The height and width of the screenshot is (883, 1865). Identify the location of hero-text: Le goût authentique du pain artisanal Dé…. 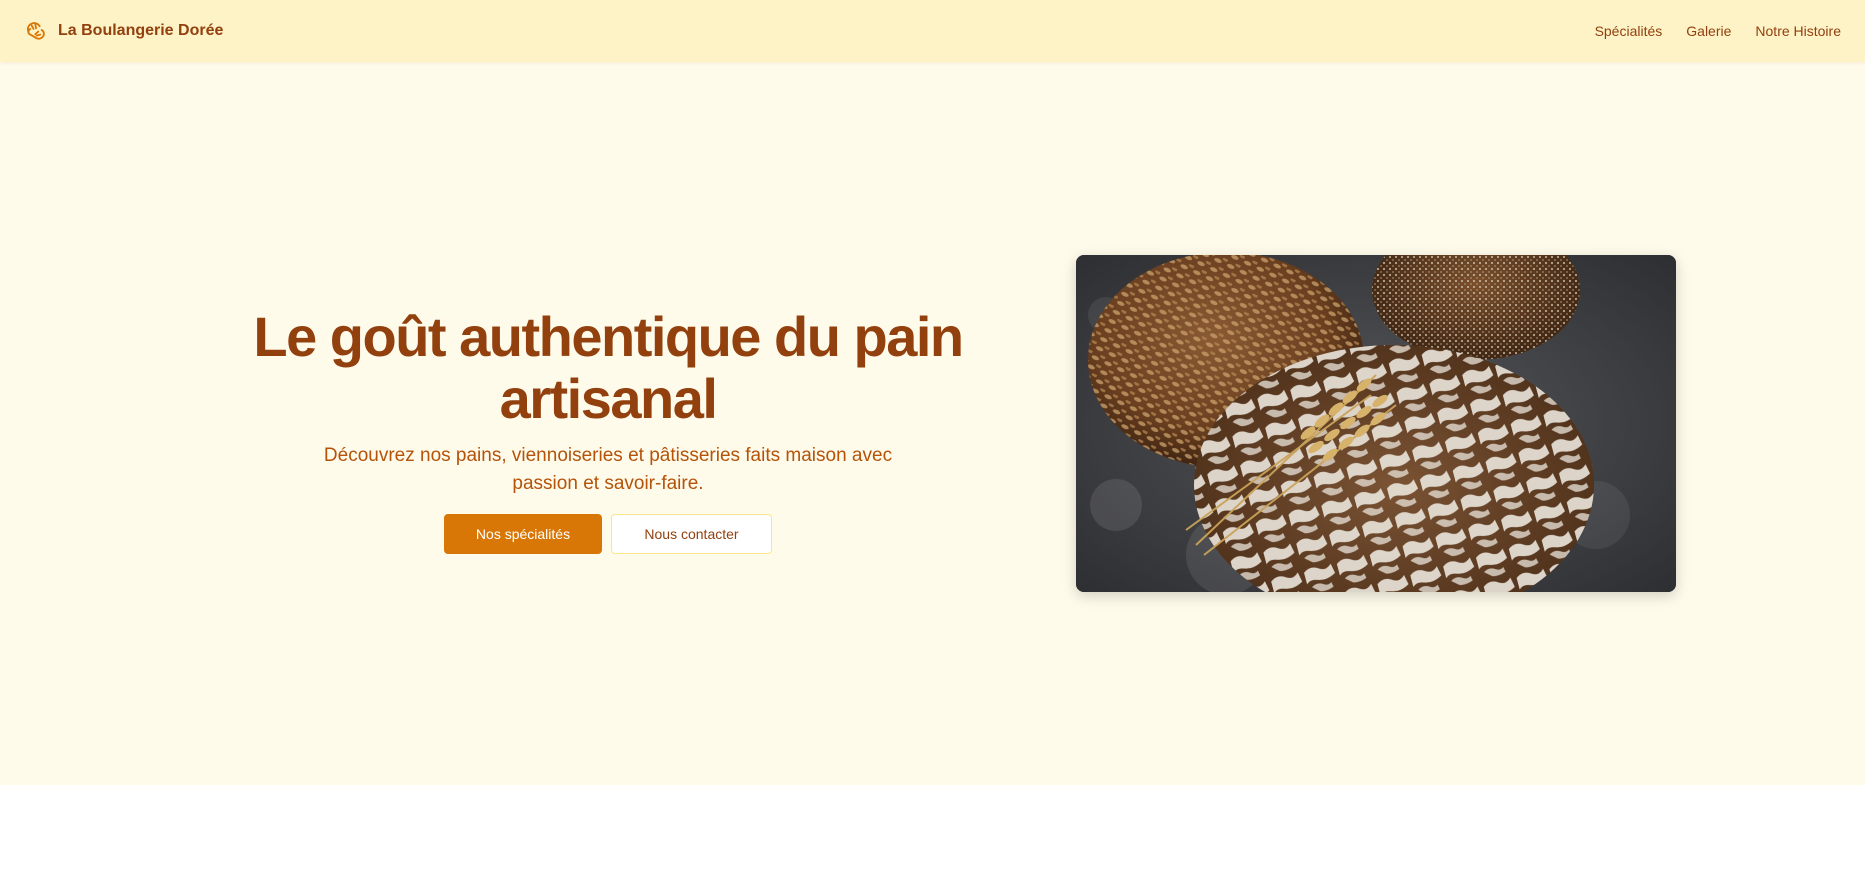
(608, 430).